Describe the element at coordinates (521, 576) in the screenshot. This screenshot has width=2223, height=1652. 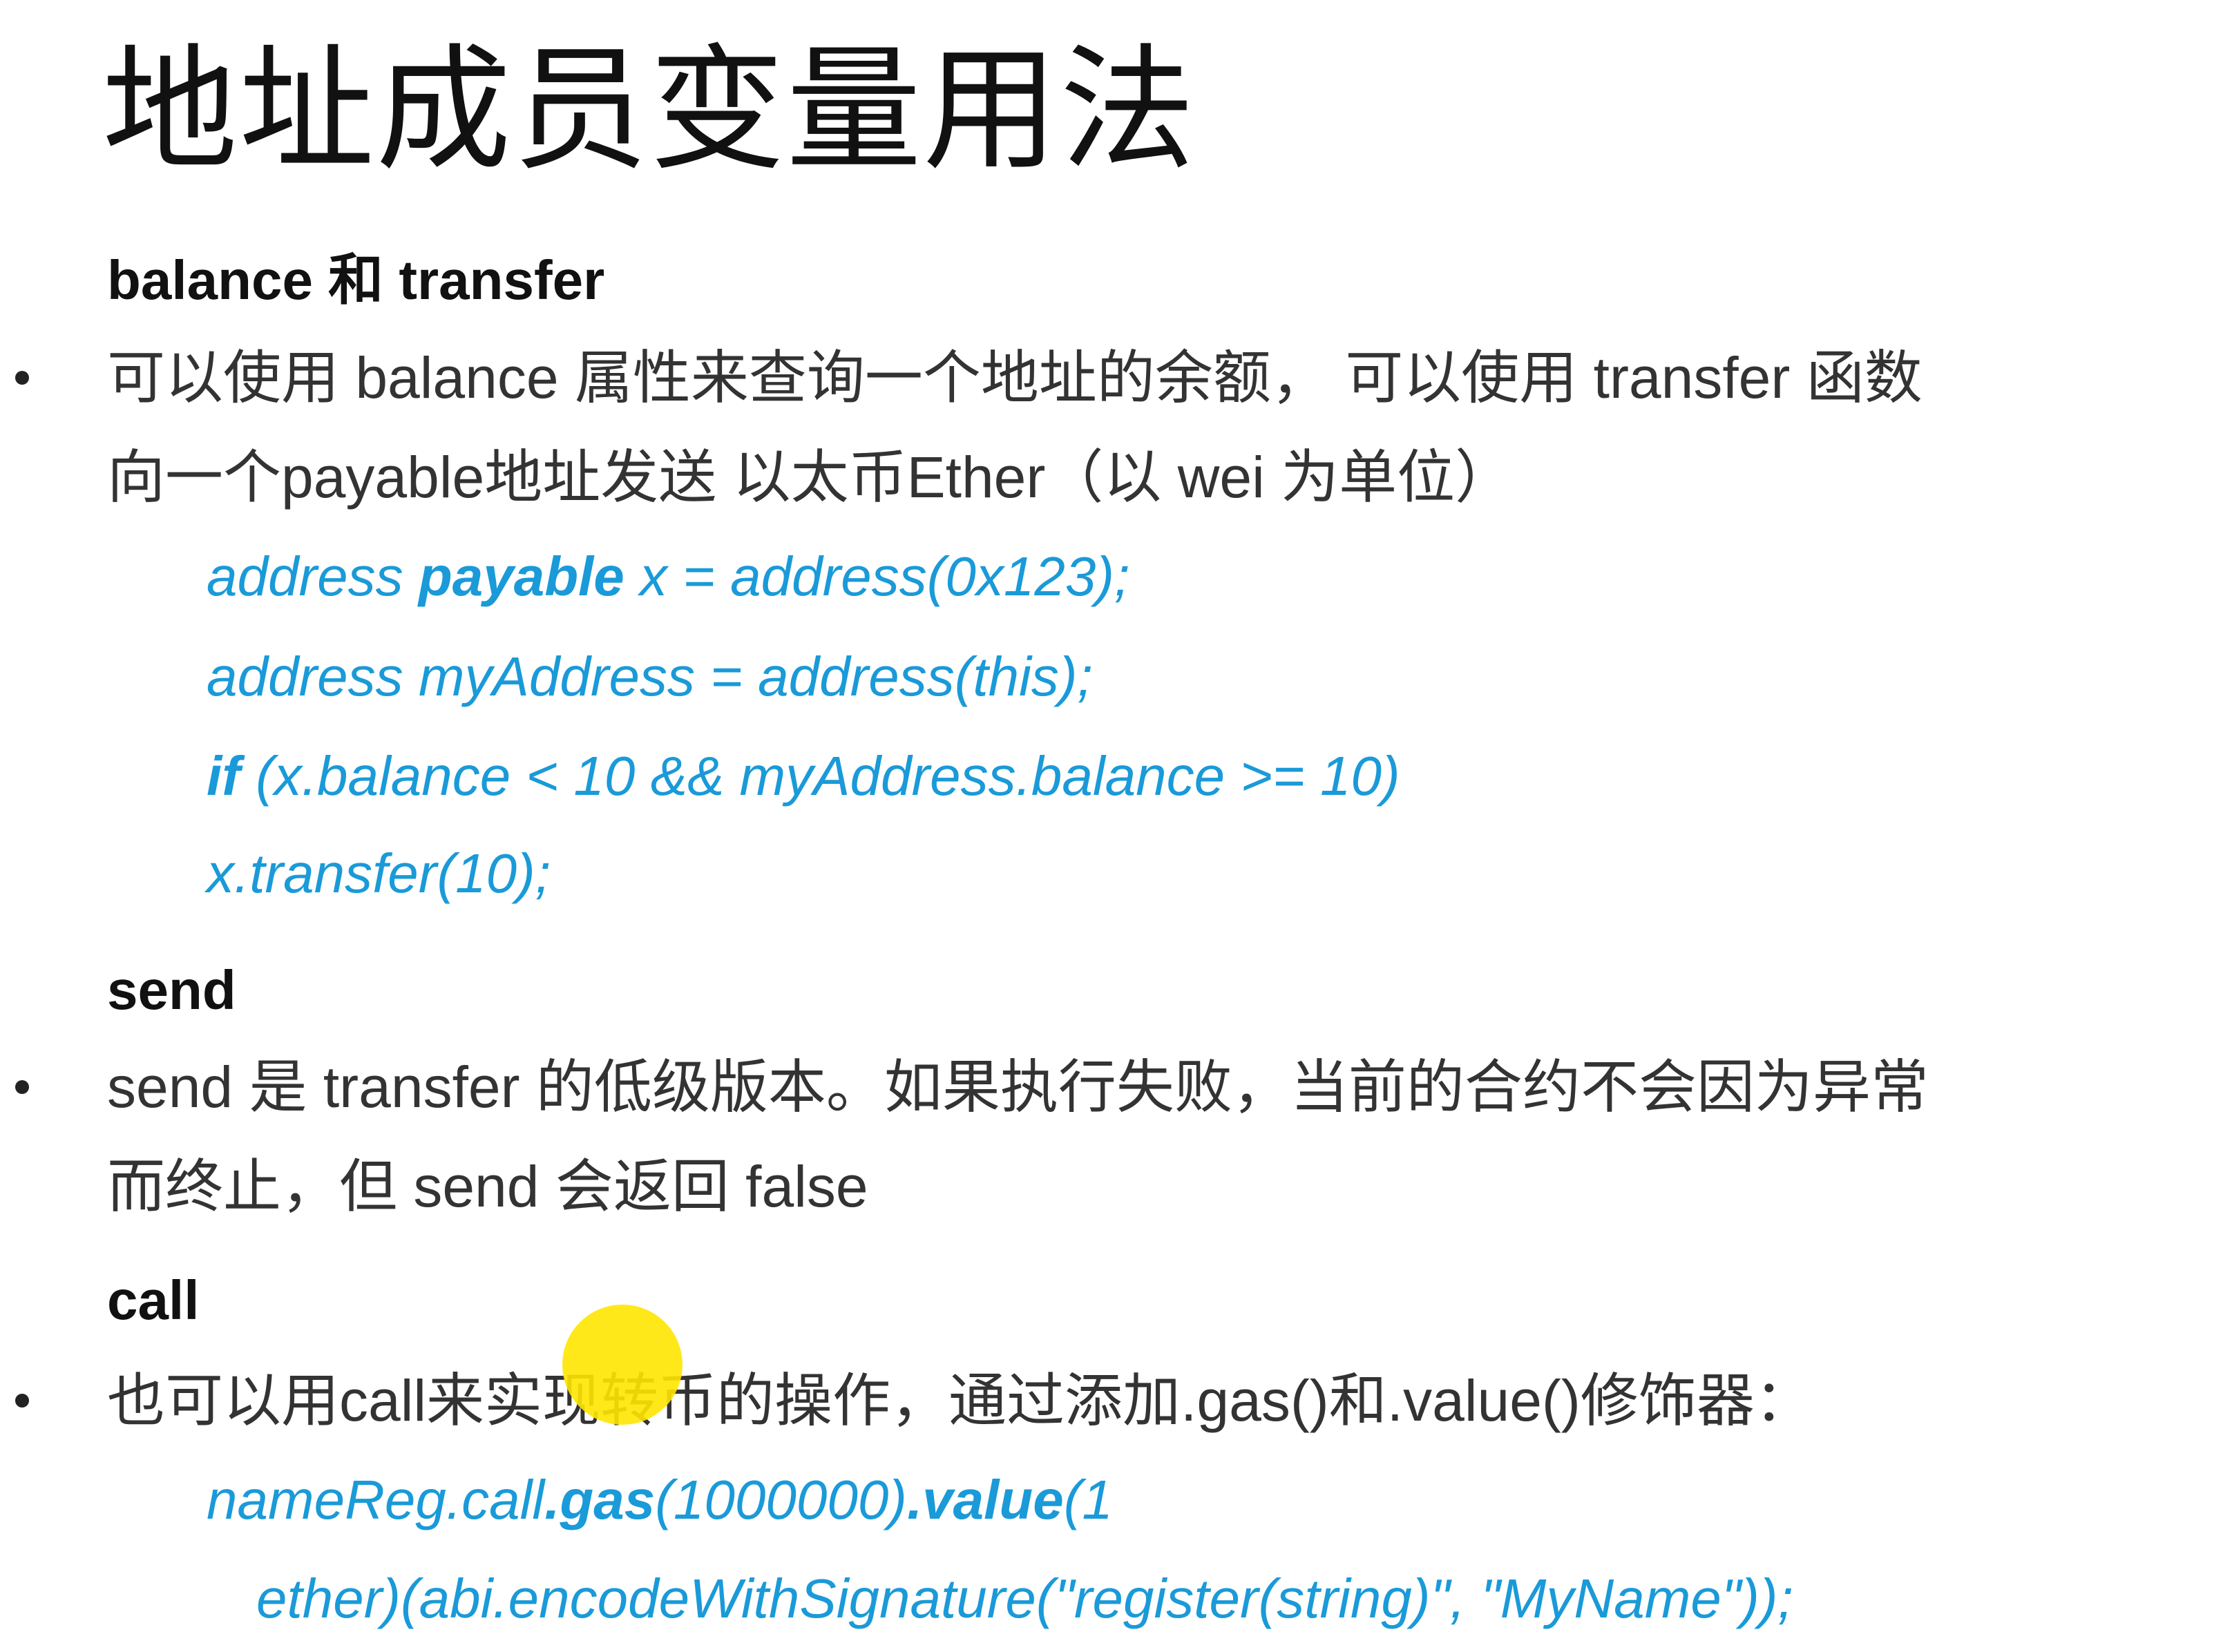
I see `code-keyword: payable` at that location.